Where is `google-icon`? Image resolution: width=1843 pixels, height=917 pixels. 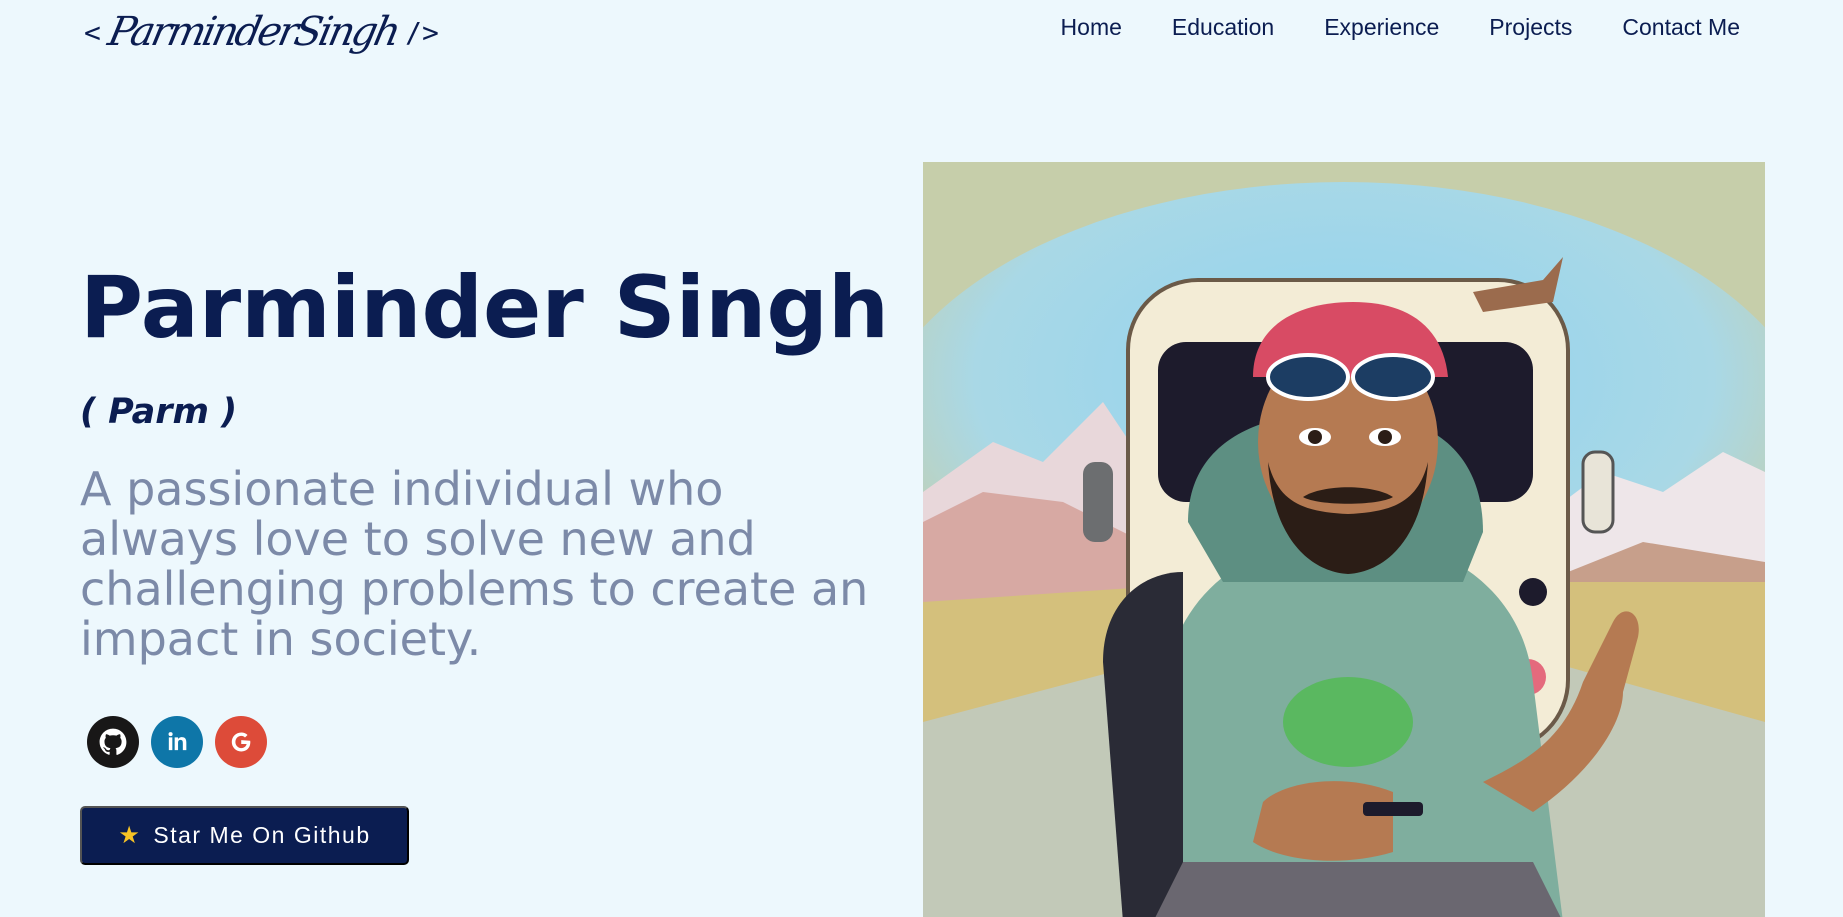 google-icon is located at coordinates (241, 742).